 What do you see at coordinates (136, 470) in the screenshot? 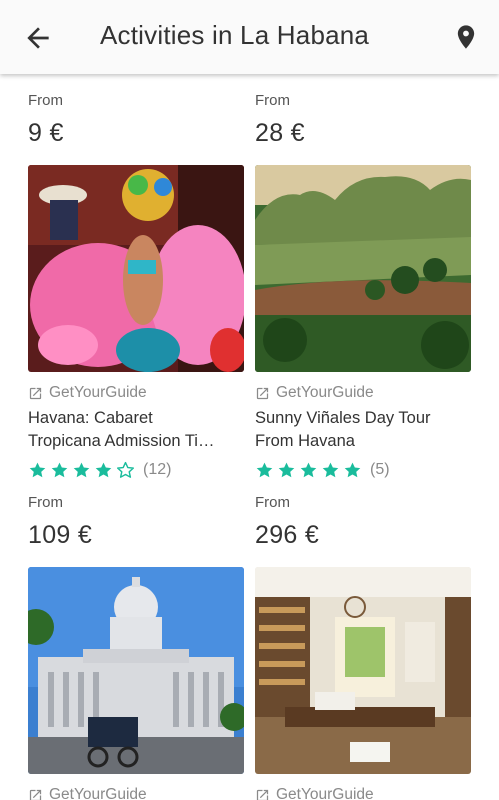
I see `rating: (12)` at bounding box center [136, 470].